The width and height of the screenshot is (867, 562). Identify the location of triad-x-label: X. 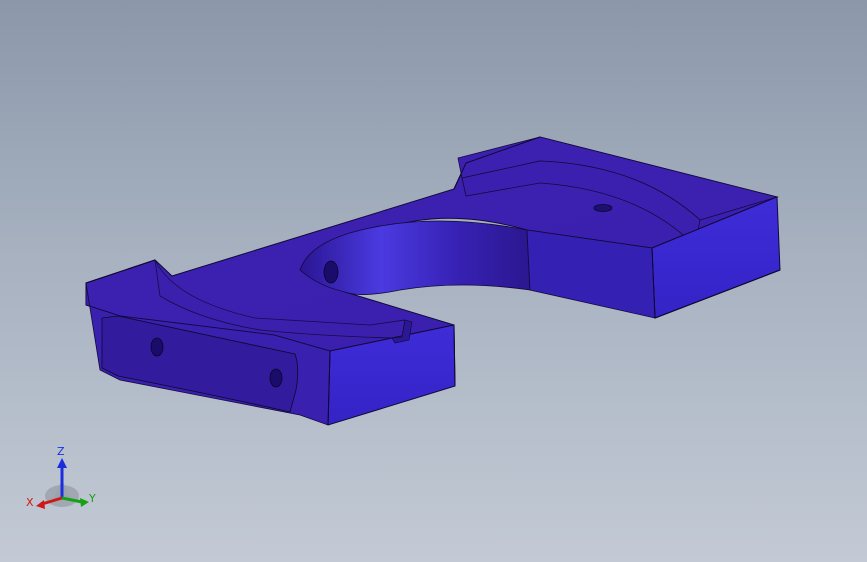
(30, 502).